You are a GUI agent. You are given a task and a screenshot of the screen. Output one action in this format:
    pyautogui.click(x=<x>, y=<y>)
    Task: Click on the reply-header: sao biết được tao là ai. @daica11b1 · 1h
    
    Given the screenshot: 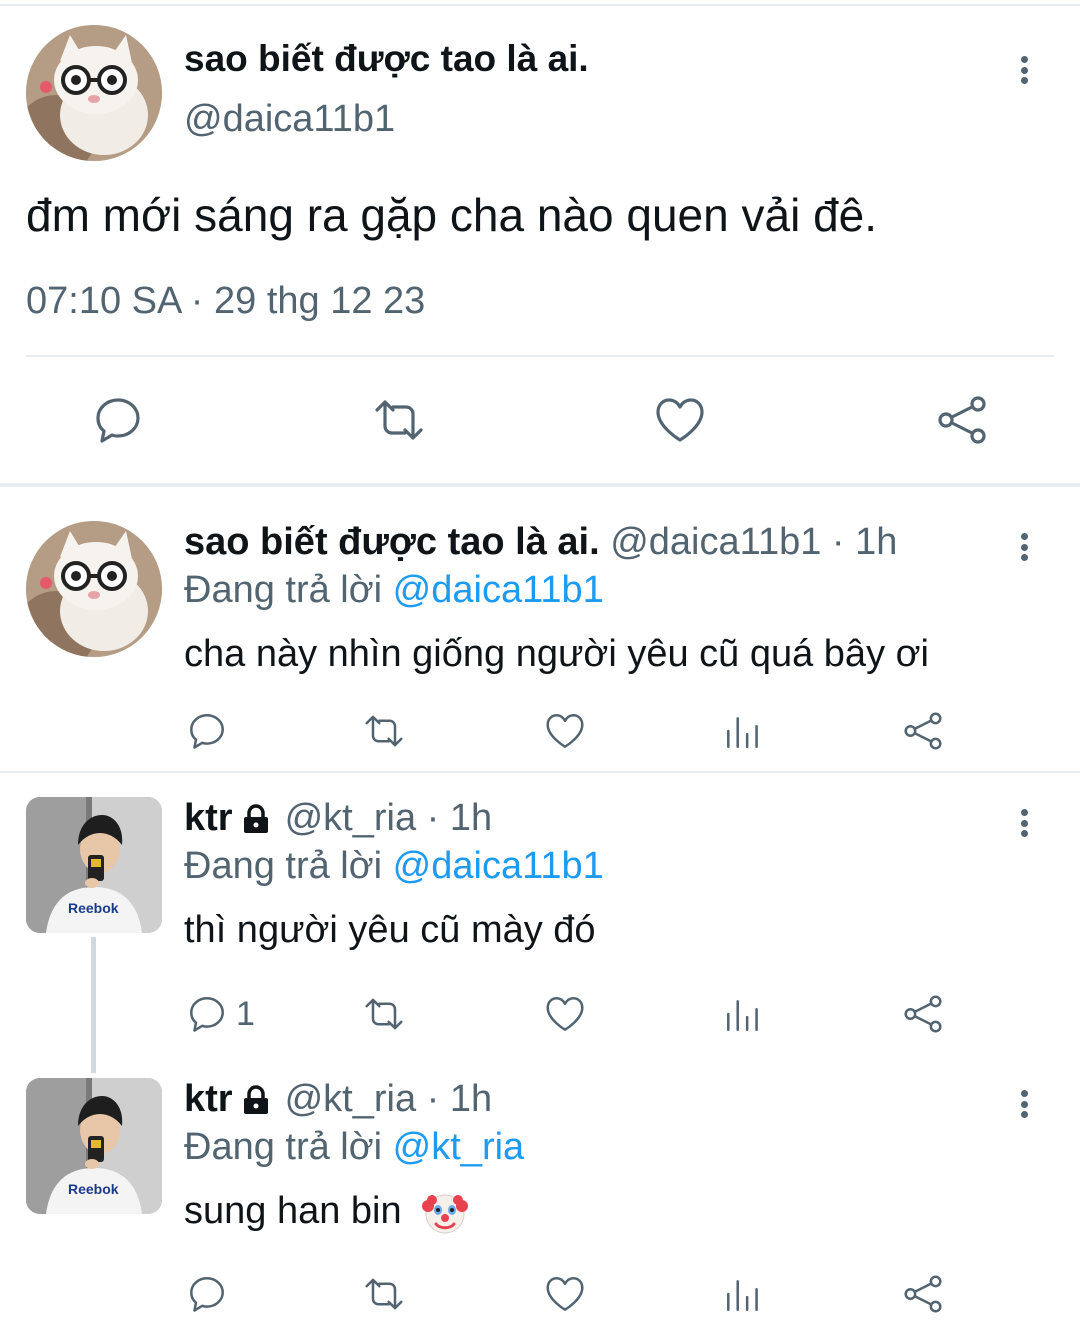 What is the action you would take?
    pyautogui.click(x=540, y=542)
    